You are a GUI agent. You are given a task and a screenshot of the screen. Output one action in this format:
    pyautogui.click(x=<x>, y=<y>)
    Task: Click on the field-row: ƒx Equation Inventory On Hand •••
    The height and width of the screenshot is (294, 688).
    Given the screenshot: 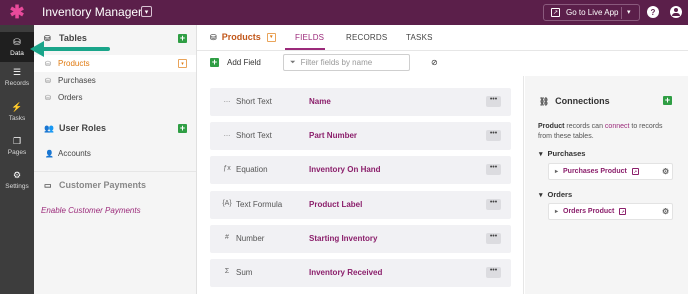 What is the action you would take?
    pyautogui.click(x=360, y=170)
    